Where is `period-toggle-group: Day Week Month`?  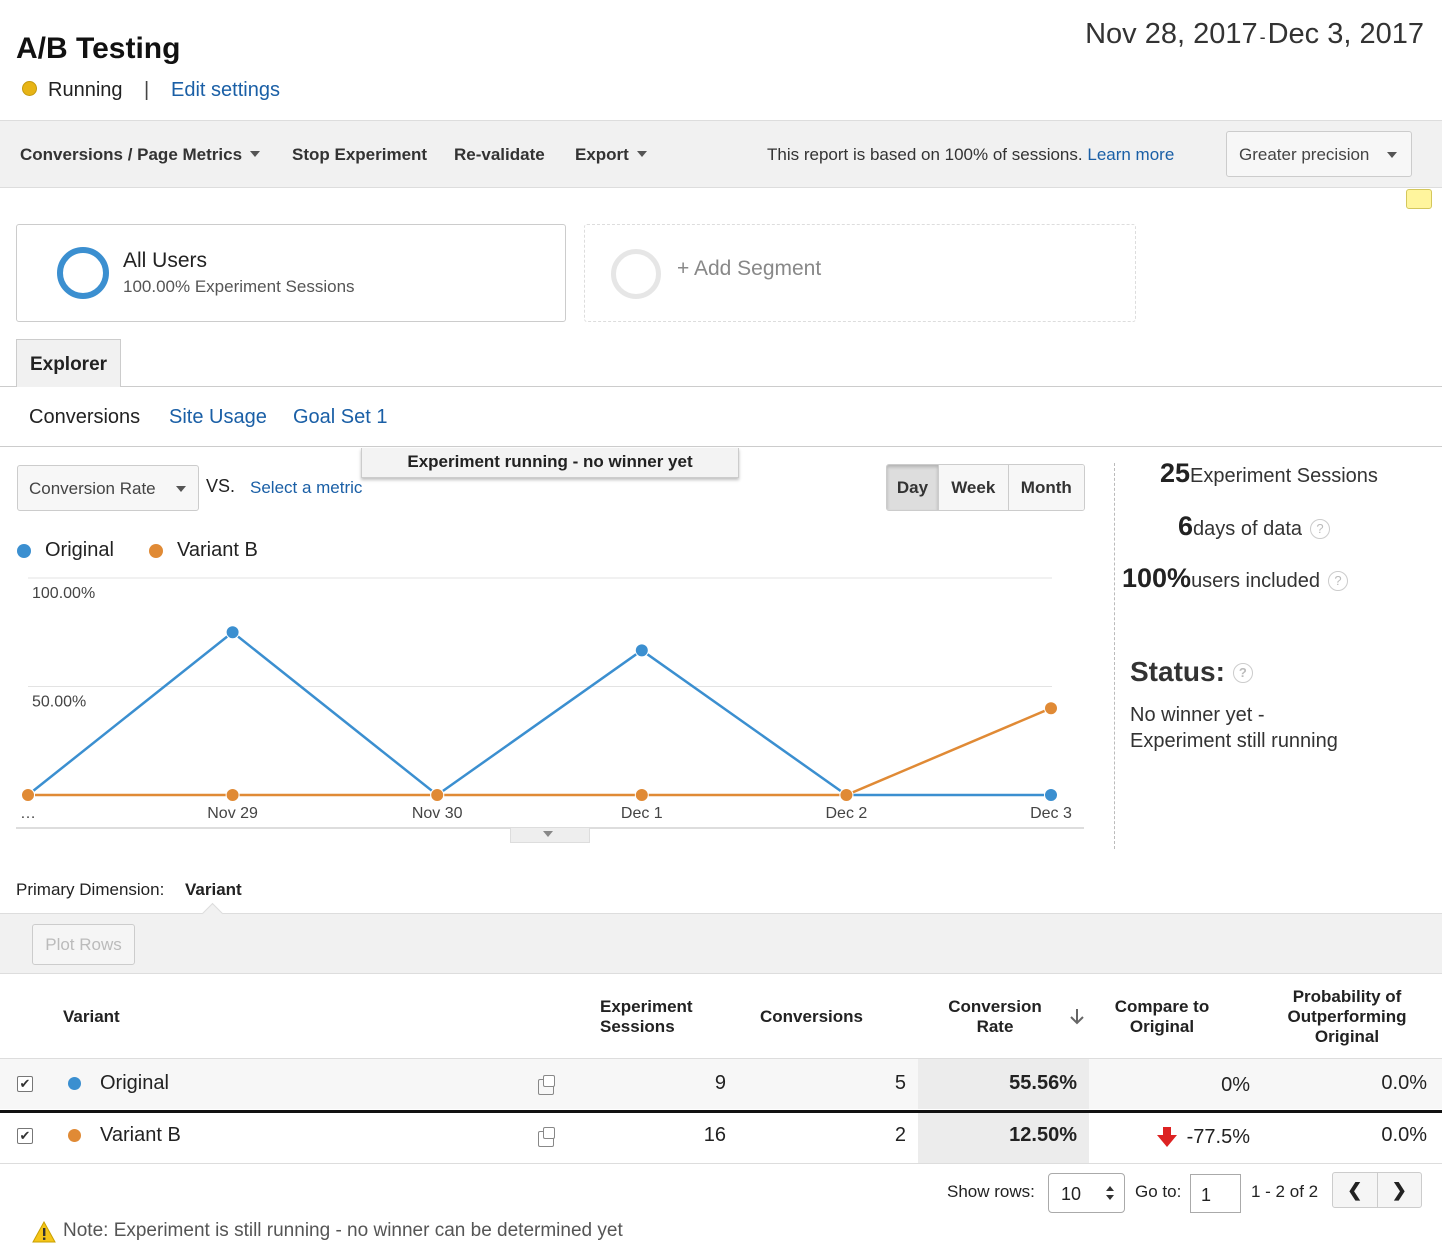 period-toggle-group: Day Week Month is located at coordinates (985, 487).